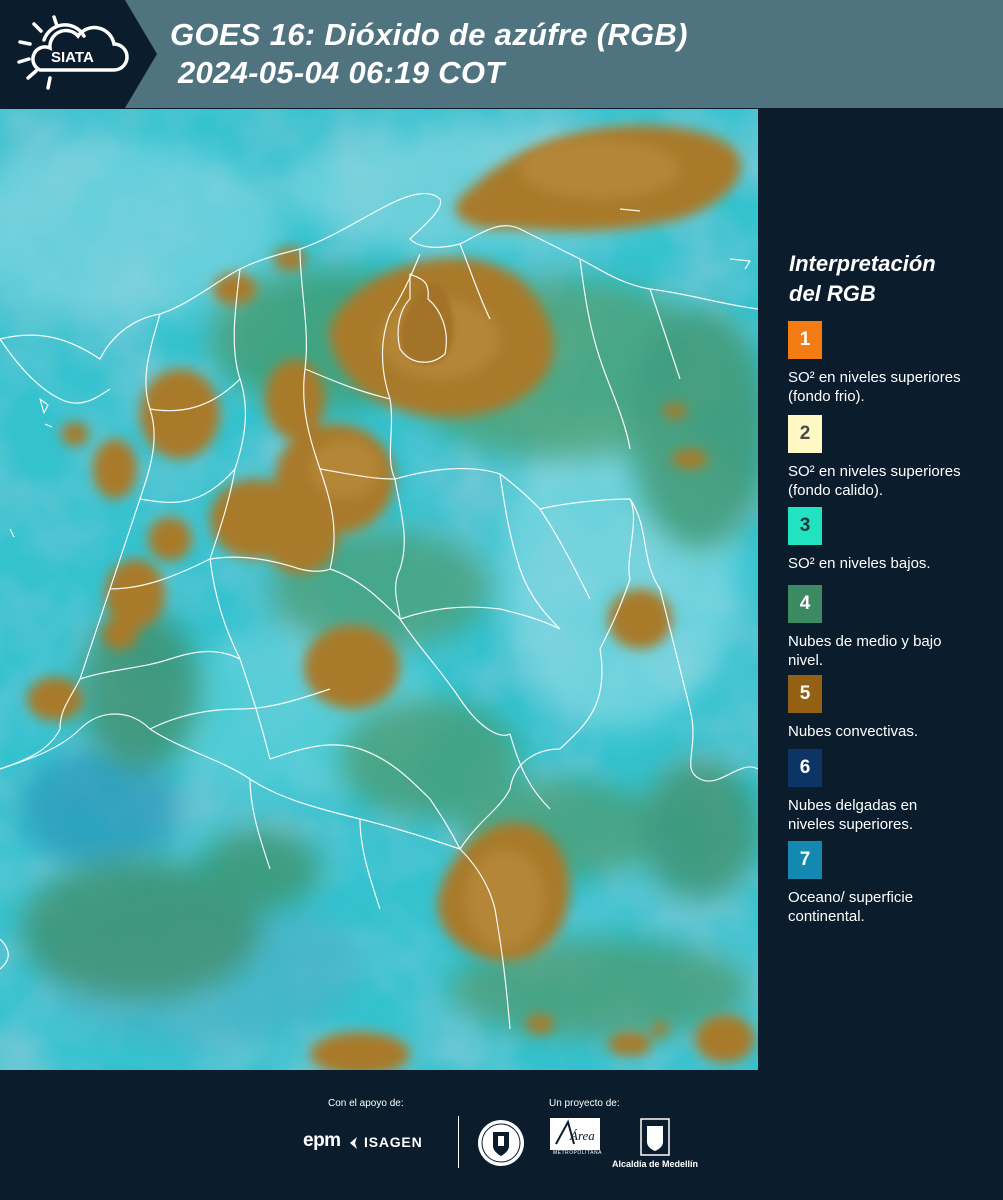  I want to click on alcaldia-label: Alcaldía de Medellín, so click(655, 1164).